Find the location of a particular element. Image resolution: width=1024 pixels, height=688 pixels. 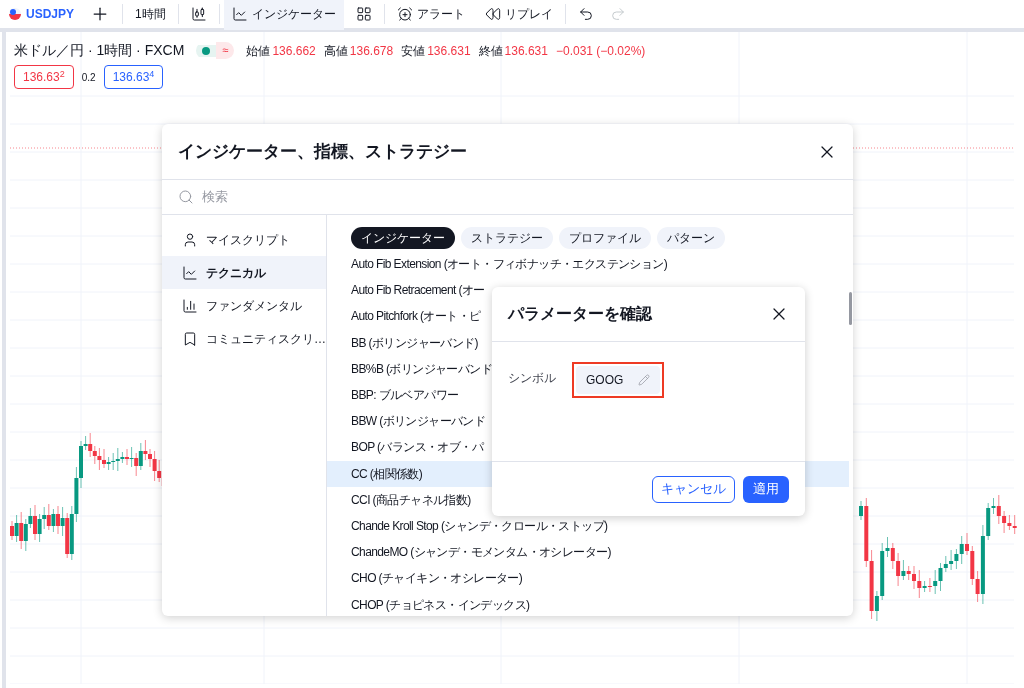

filter-tab: パターン is located at coordinates (691, 238).